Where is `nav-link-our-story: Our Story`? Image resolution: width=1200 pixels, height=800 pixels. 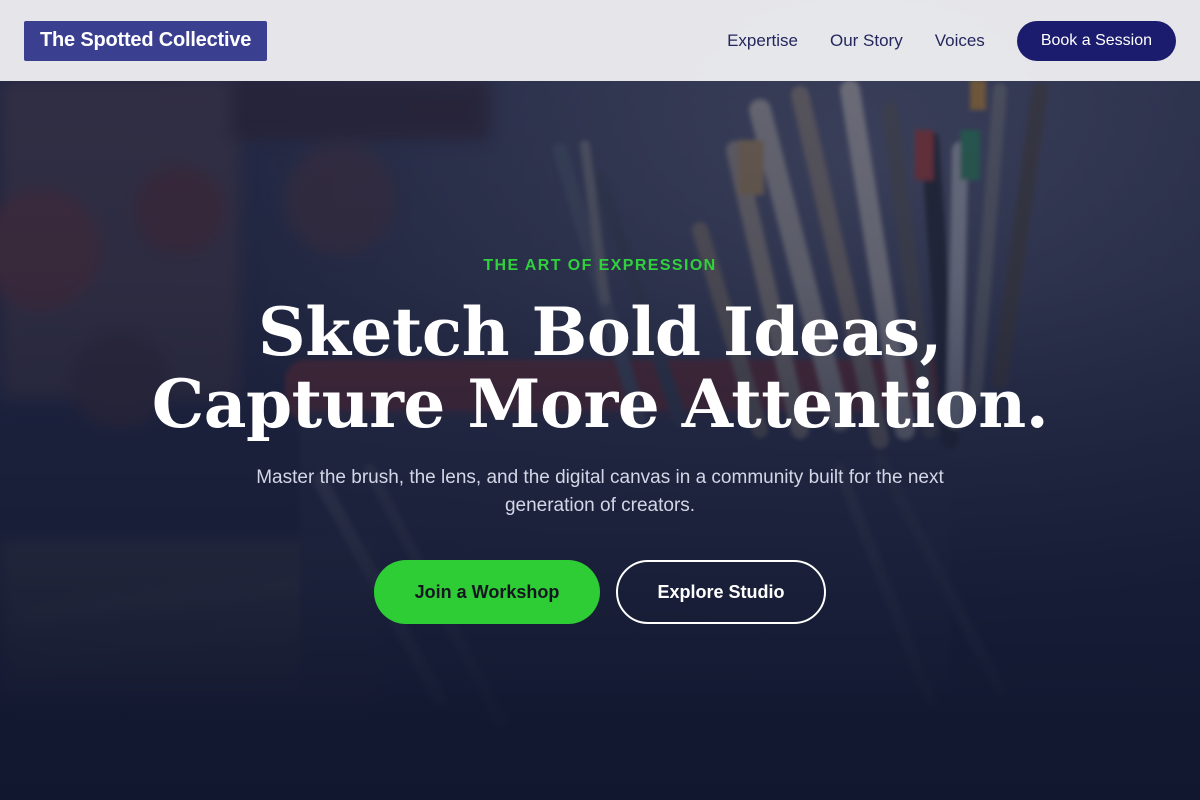 nav-link-our-story: Our Story is located at coordinates (866, 41).